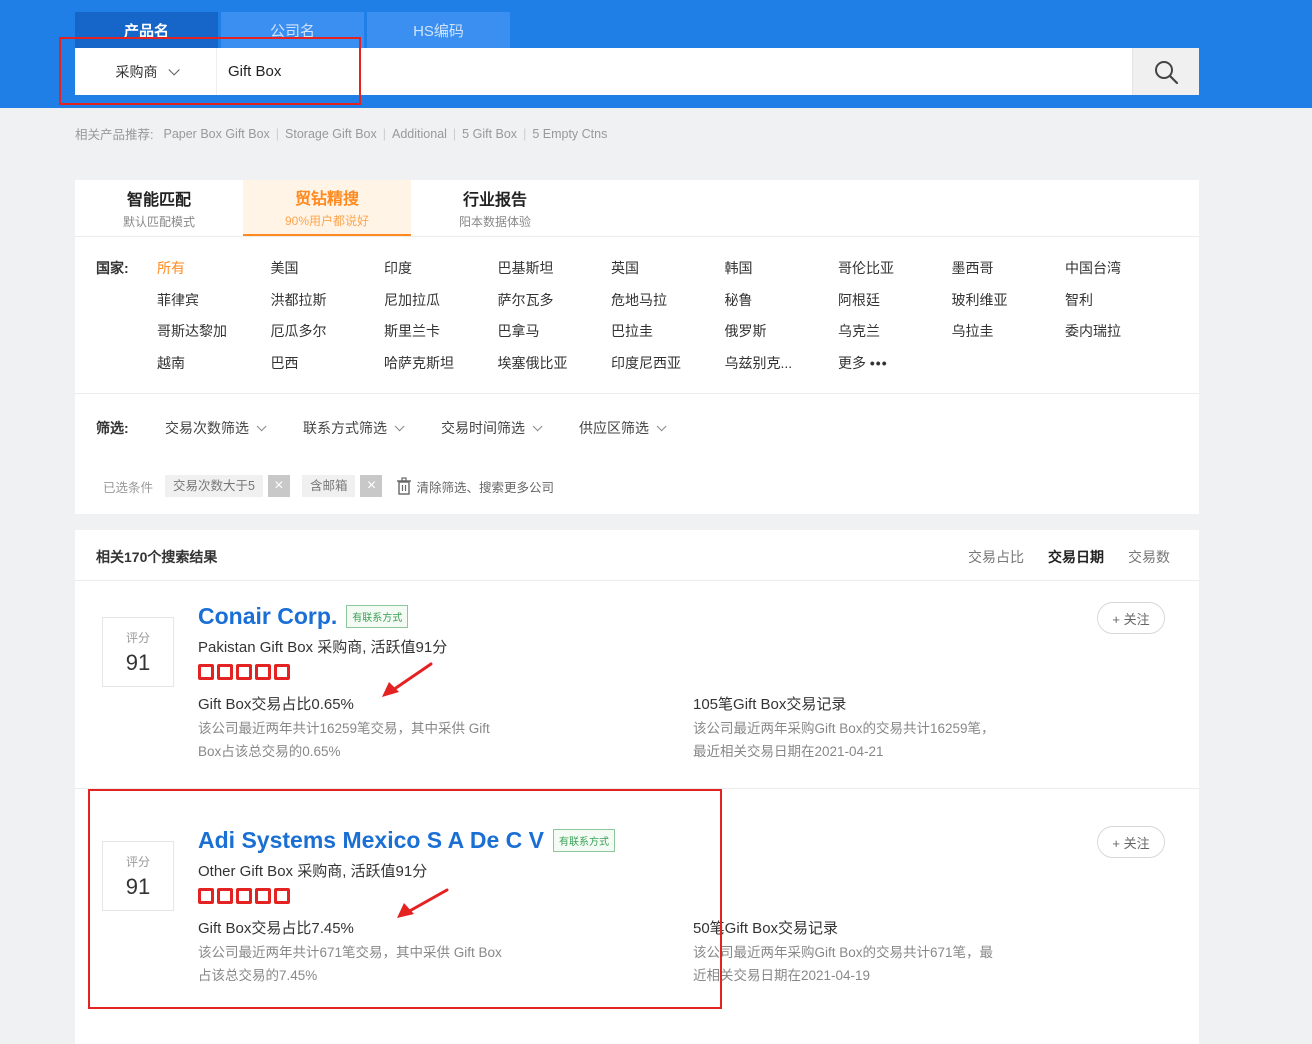 This screenshot has height=1044, width=1312. What do you see at coordinates (475, 486) in the screenshot?
I see `clear-filters-button: 清除筛选、搜索更多公司` at bounding box center [475, 486].